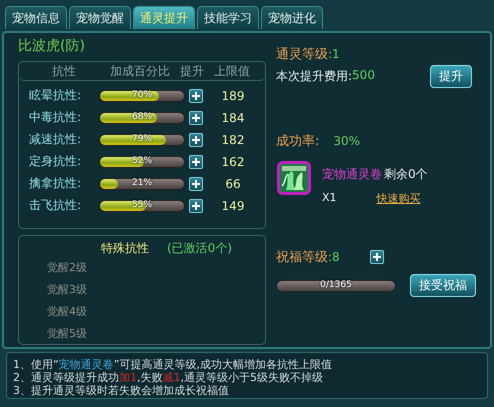 The image size is (494, 407). Describe the element at coordinates (36, 17) in the screenshot. I see `tab: 宠物信息` at that location.